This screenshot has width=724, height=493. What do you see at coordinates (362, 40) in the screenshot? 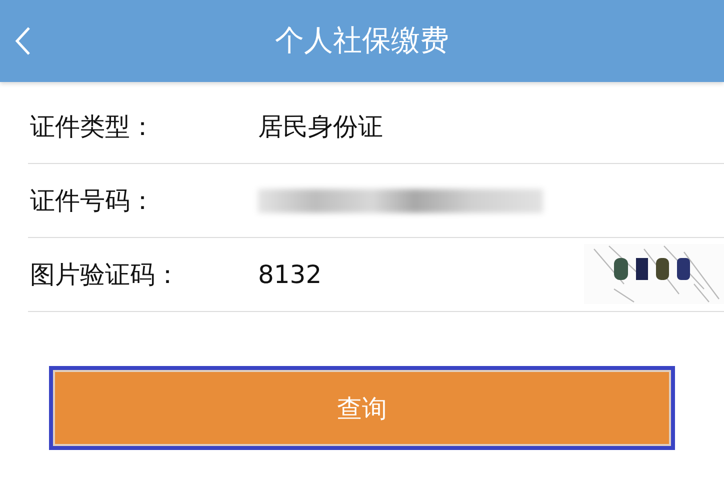
I see `page-title: 个人社保缴费` at bounding box center [362, 40].